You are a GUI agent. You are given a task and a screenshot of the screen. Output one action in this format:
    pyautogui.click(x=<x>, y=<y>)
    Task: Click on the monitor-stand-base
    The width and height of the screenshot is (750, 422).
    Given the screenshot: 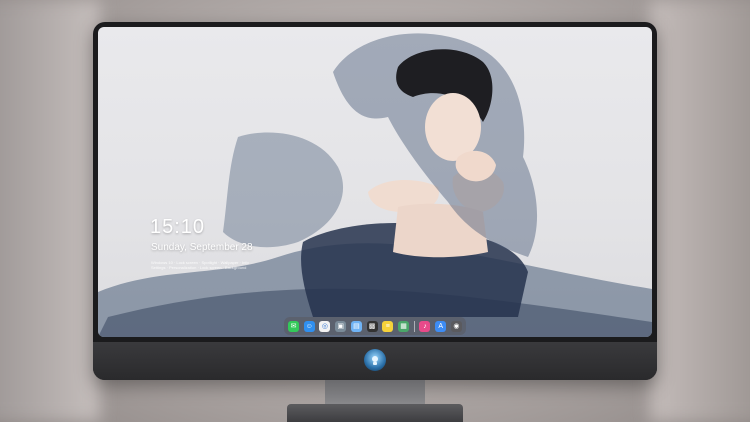 What is the action you would take?
    pyautogui.click(x=375, y=413)
    